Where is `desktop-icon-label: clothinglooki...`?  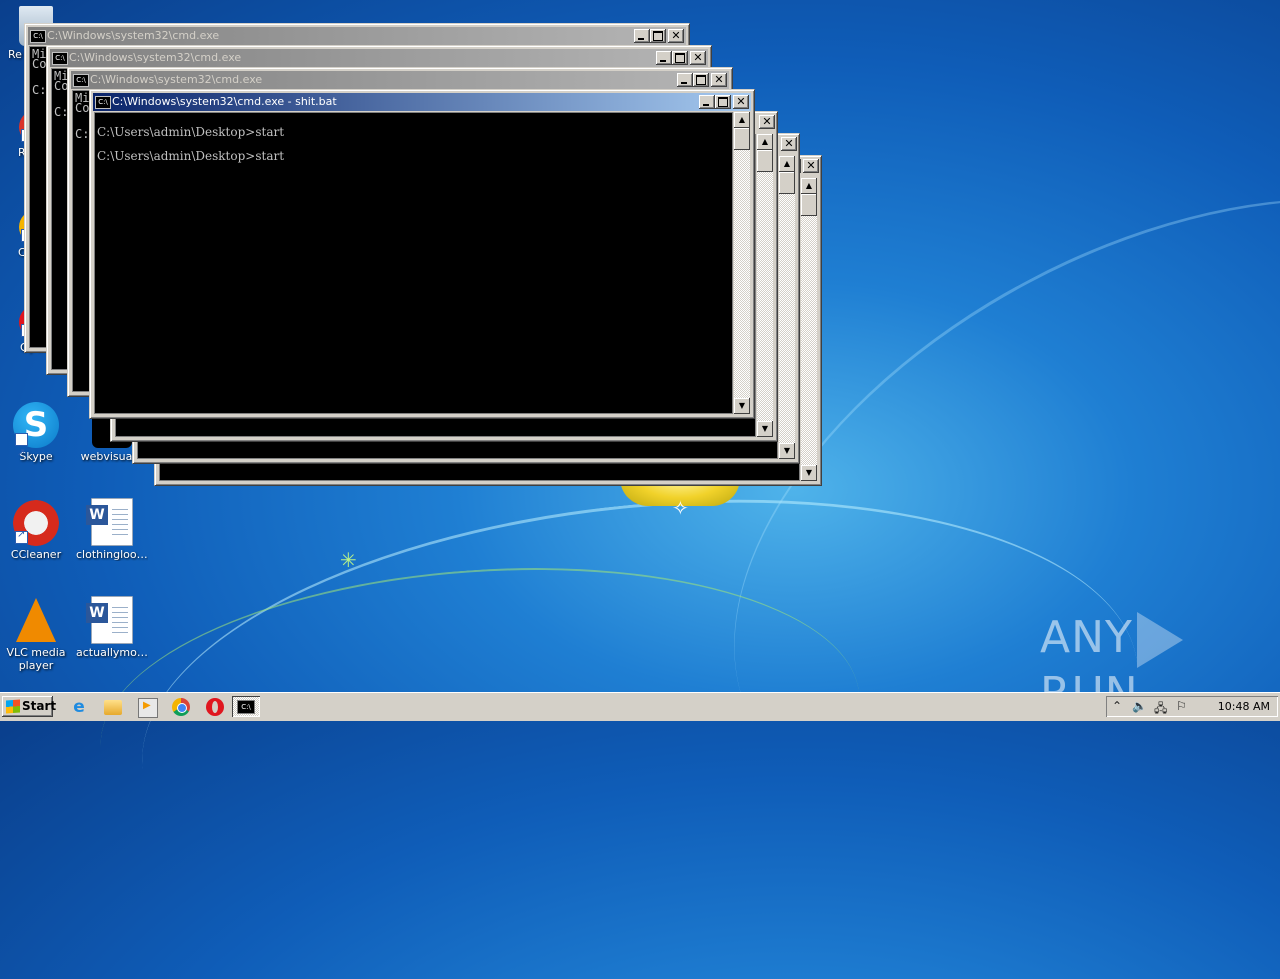
desktop-icon-label: clothinglooki... is located at coordinates (112, 554).